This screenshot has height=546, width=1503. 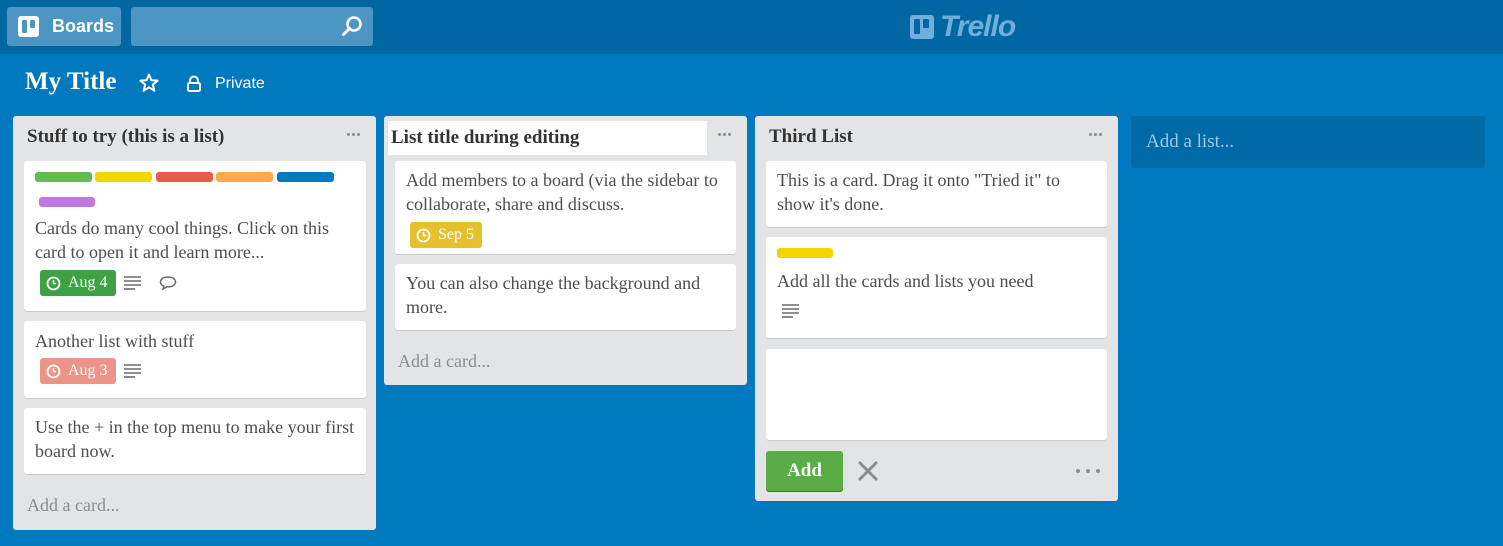 I want to click on list-header: Stuff to try (this is a list), so click(x=194, y=136).